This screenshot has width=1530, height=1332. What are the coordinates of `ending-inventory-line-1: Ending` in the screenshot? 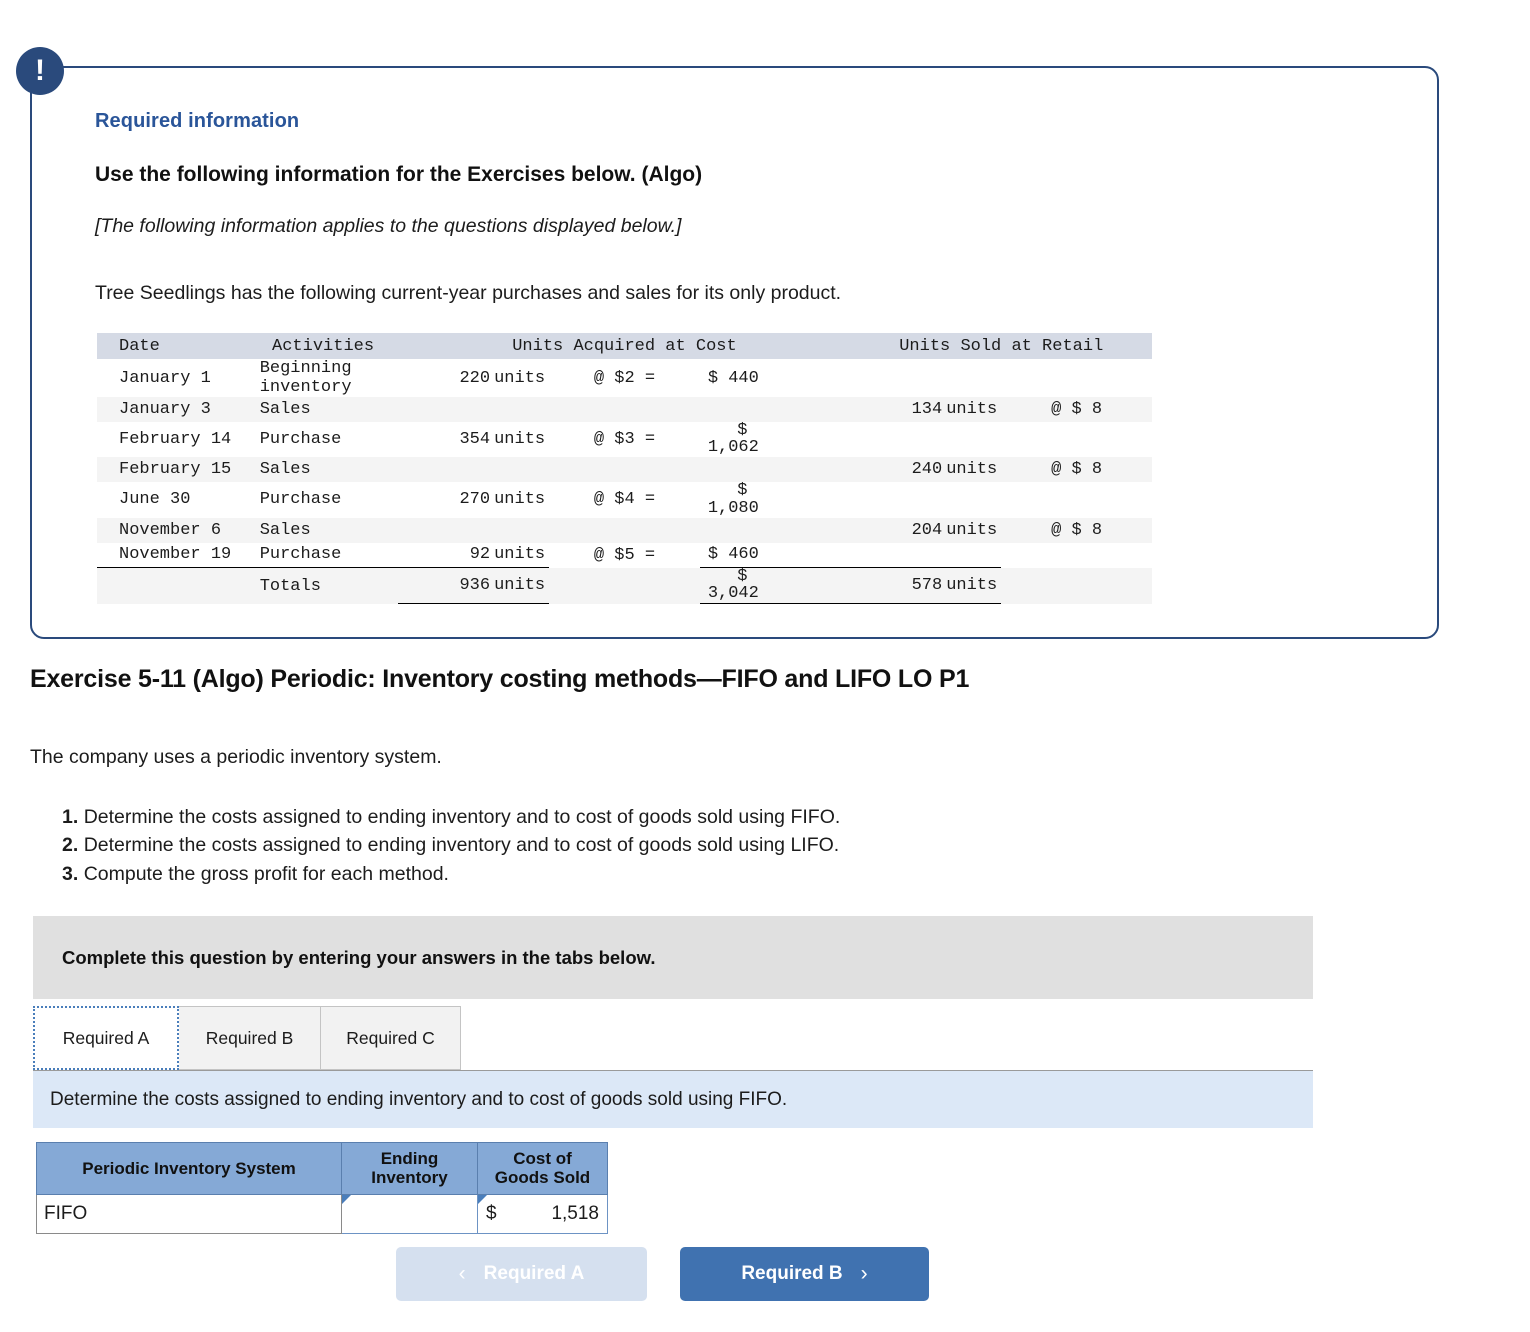 It's located at (409, 1158).